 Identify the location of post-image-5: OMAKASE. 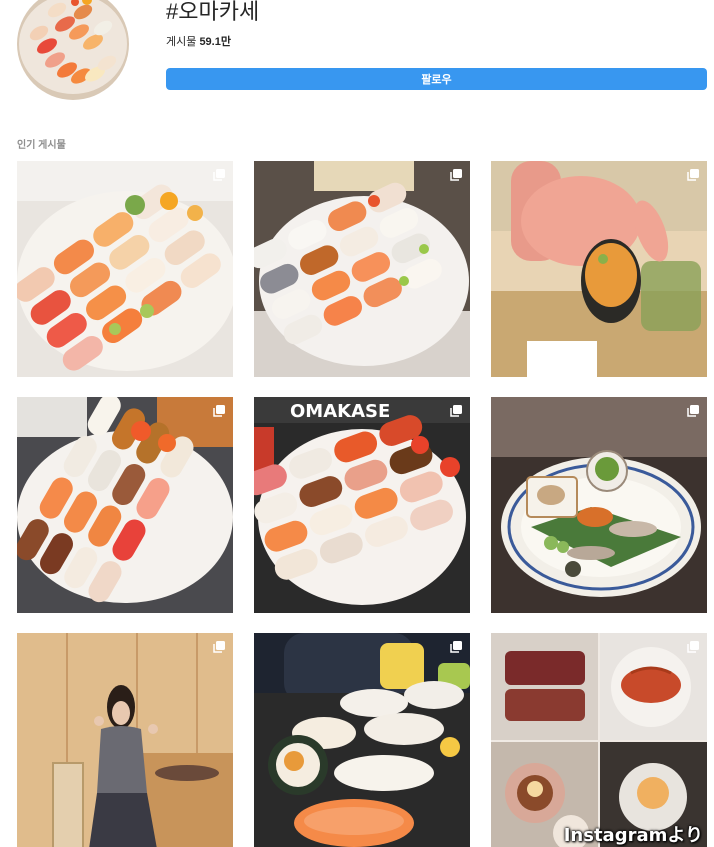
(362, 505).